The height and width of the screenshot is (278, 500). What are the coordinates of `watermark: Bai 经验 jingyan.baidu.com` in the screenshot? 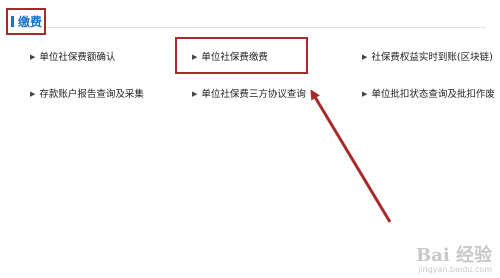 It's located at (454, 260).